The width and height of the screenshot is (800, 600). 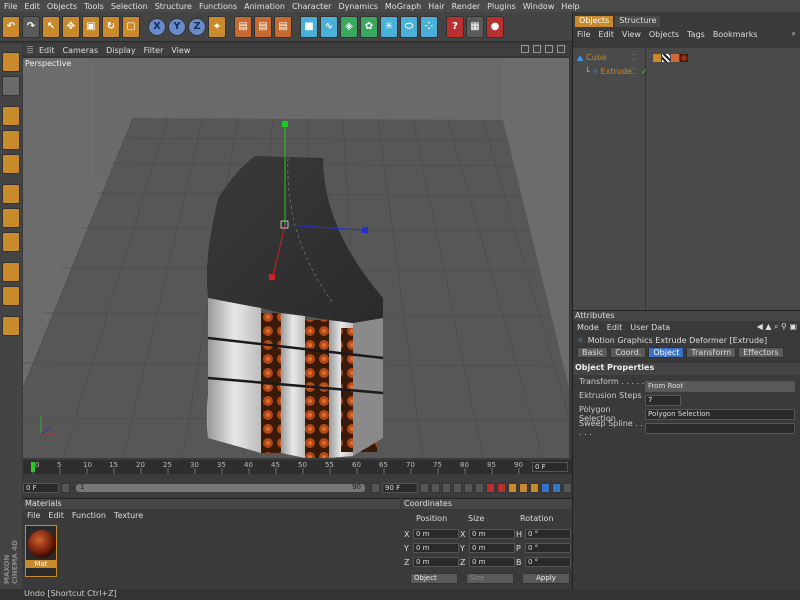 What do you see at coordinates (357, 6) in the screenshot?
I see `menu-dynamics: Dynamics` at bounding box center [357, 6].